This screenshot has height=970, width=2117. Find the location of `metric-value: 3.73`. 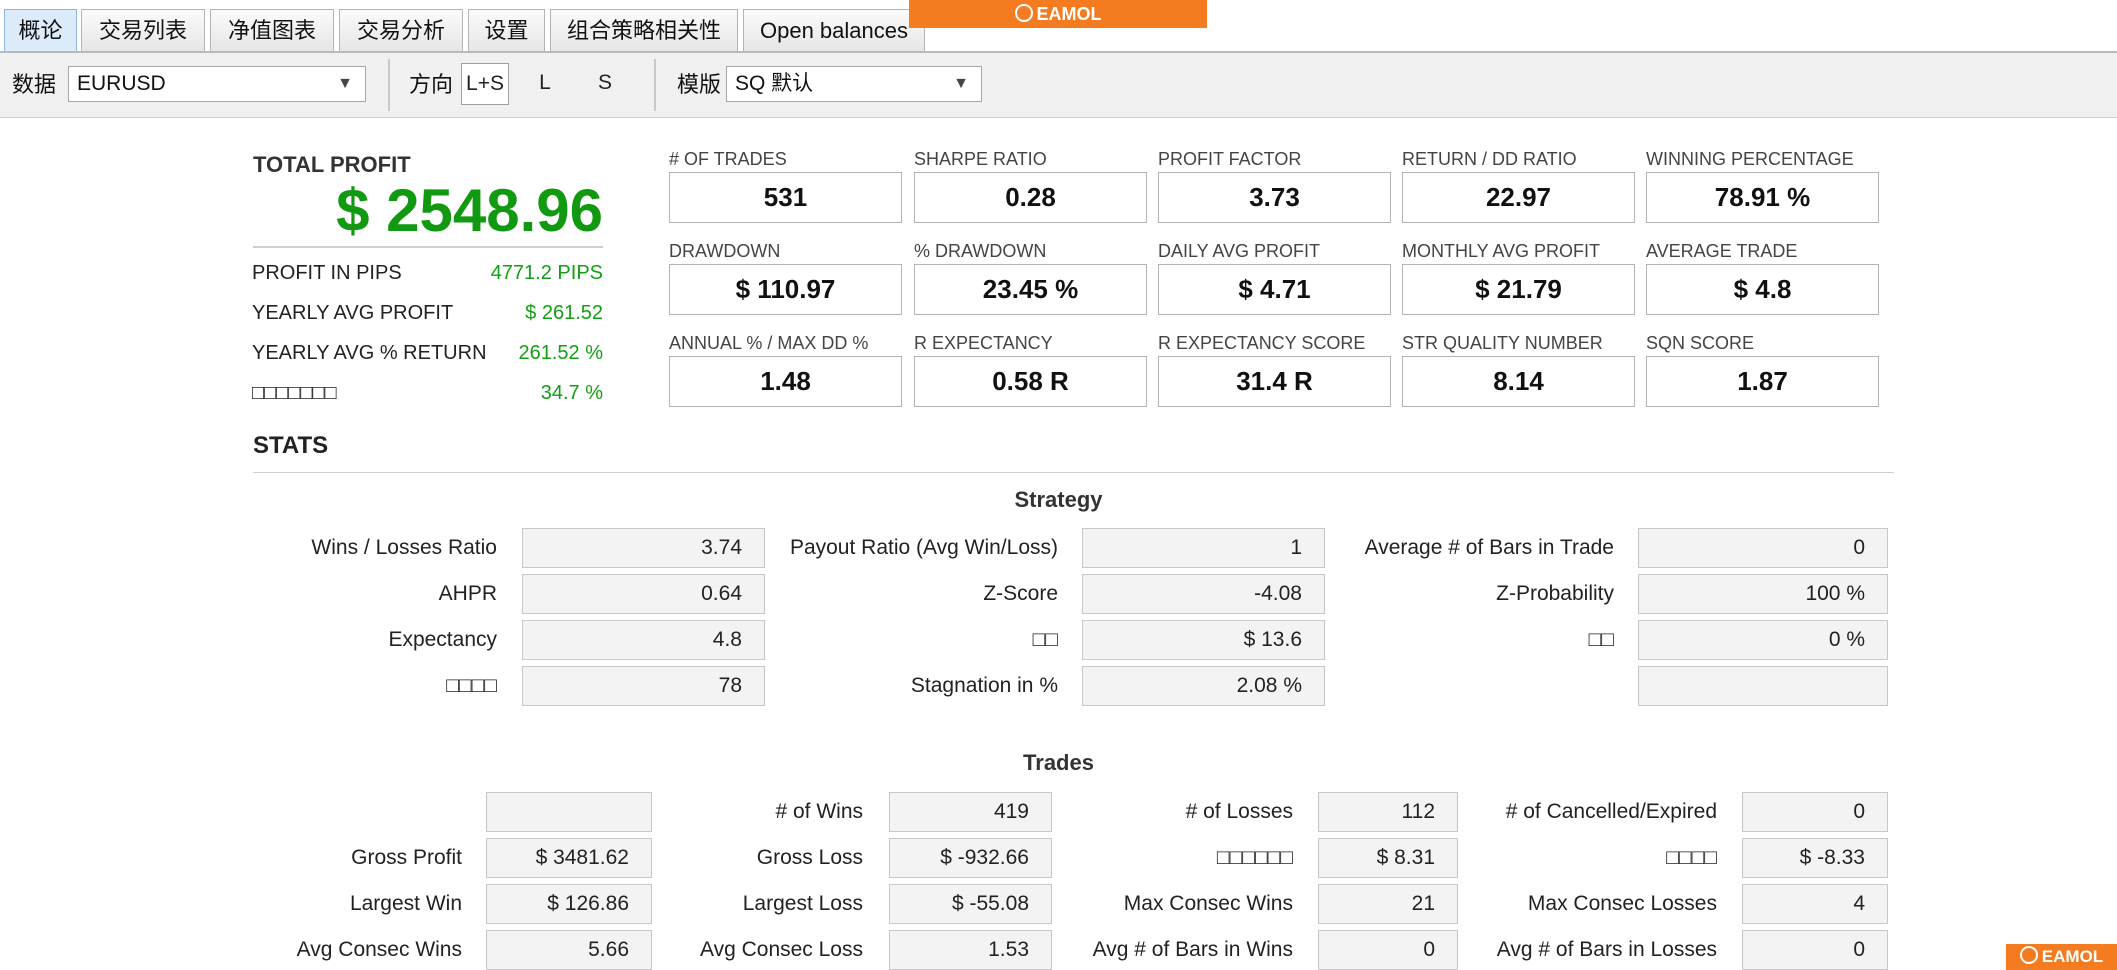

metric-value: 3.73 is located at coordinates (1274, 197).